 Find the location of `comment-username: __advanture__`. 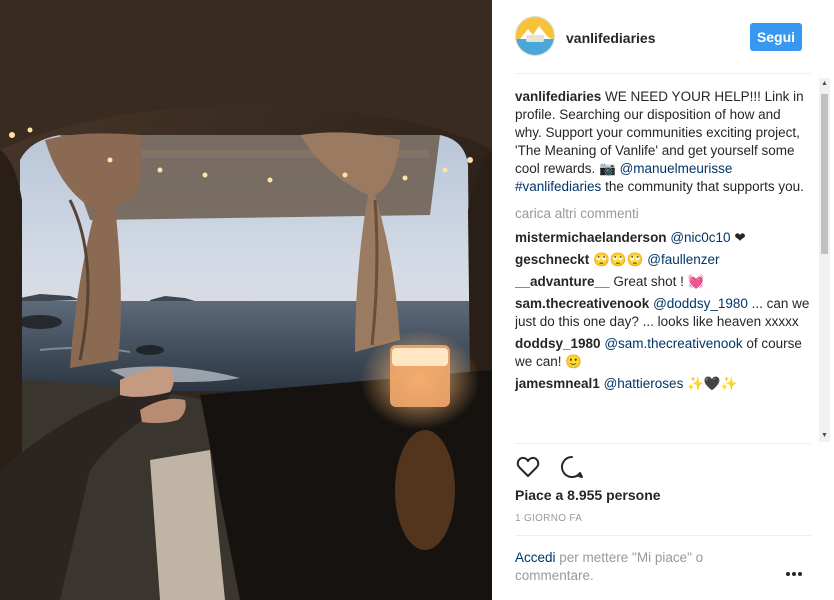

comment-username: __advanture__ is located at coordinates (562, 281).